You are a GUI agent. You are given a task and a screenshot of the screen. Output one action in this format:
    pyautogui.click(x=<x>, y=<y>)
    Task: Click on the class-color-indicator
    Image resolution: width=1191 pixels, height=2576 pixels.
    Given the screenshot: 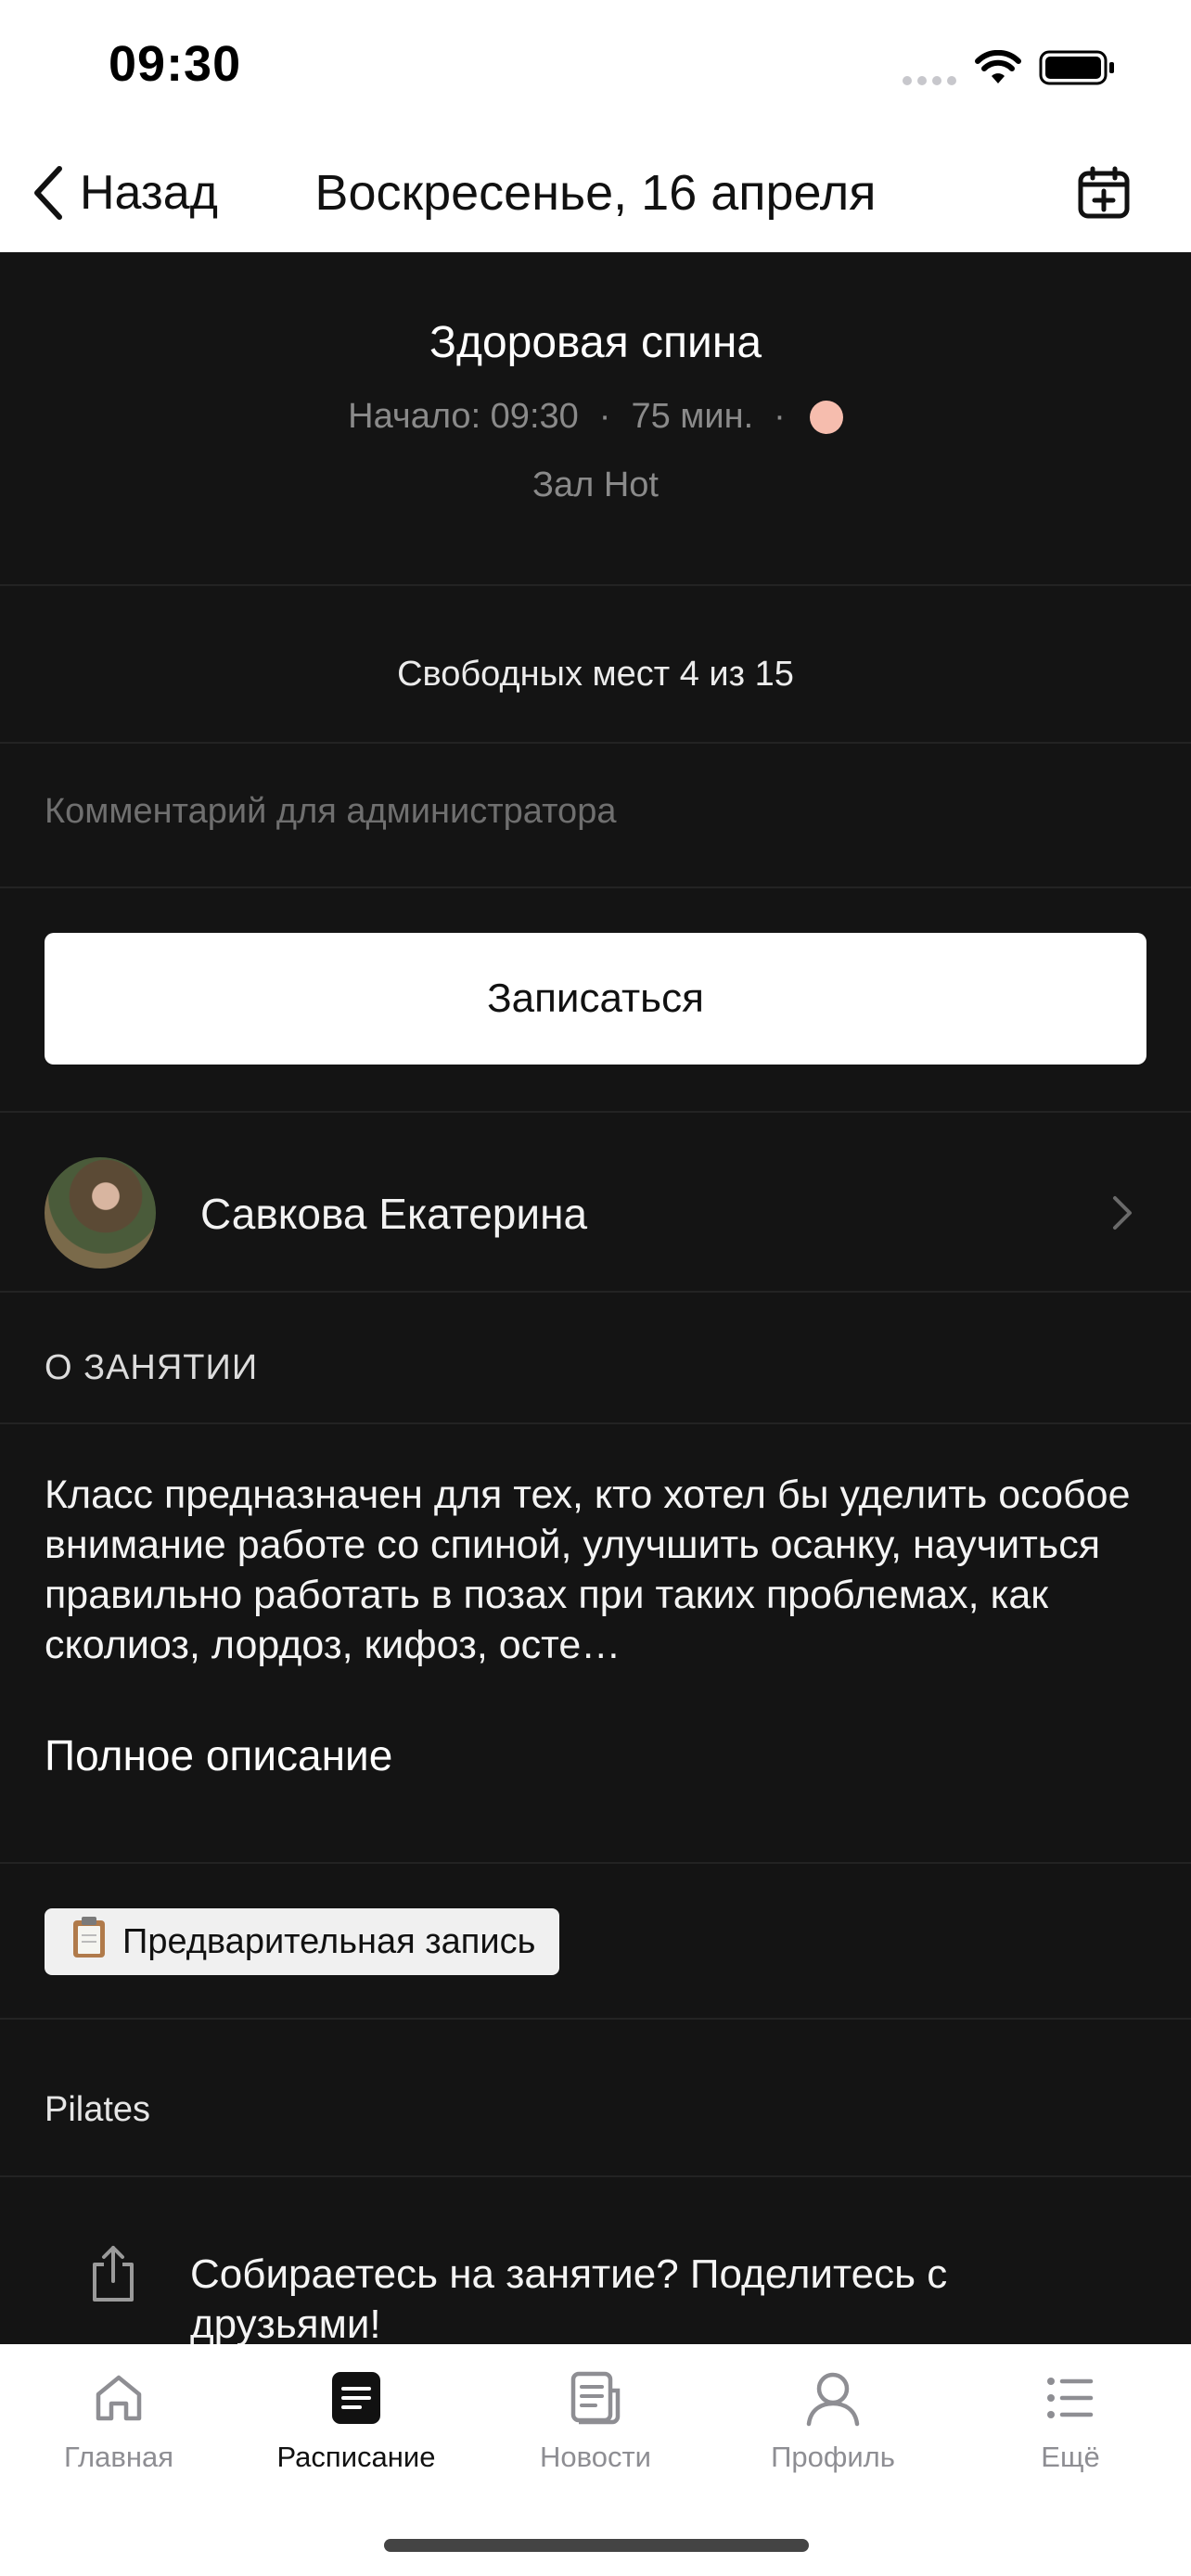 What is the action you would take?
    pyautogui.click(x=826, y=417)
    